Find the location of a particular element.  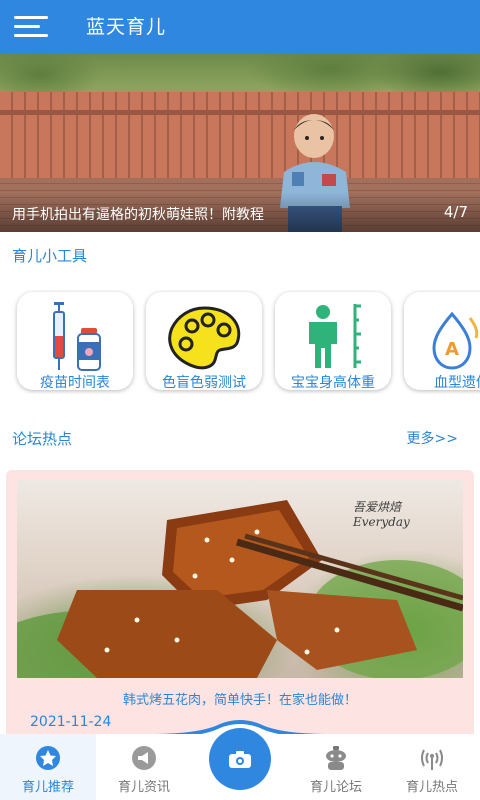

recommend-star-icon is located at coordinates (48, 758).